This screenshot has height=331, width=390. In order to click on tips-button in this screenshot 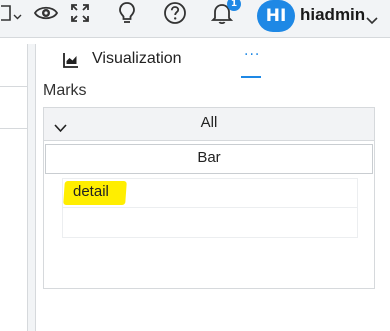, I will do `click(127, 15)`.